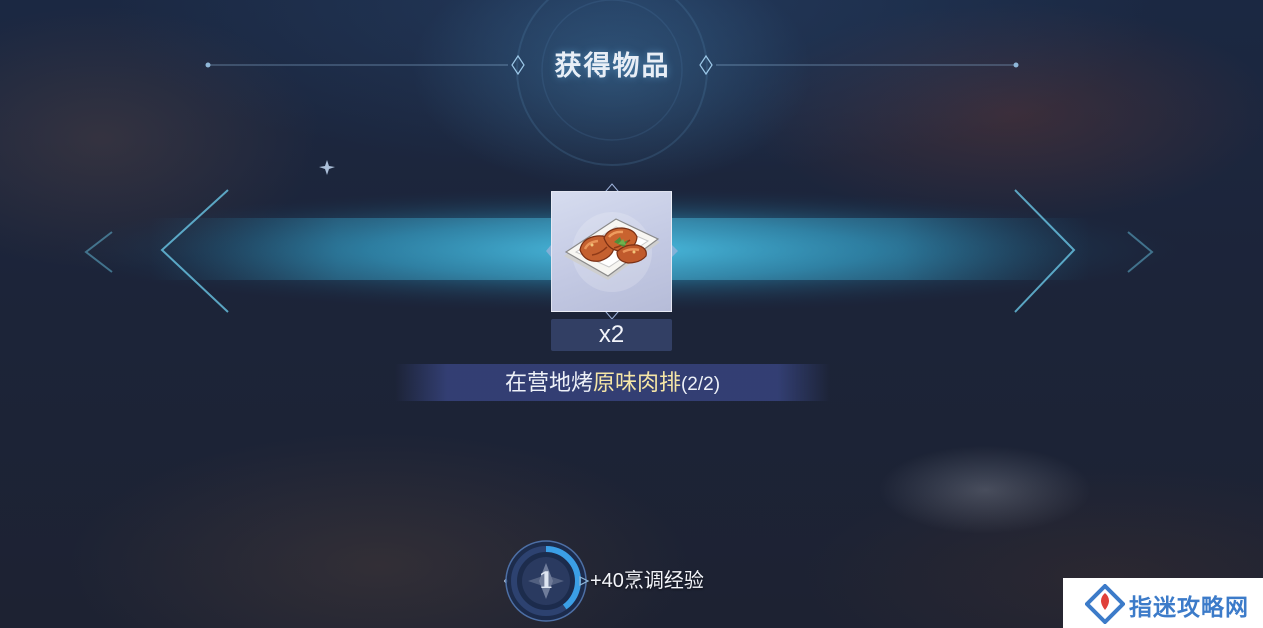 This screenshot has height=628, width=1263. Describe the element at coordinates (546, 581) in the screenshot. I see `cooking-level: 1` at that location.